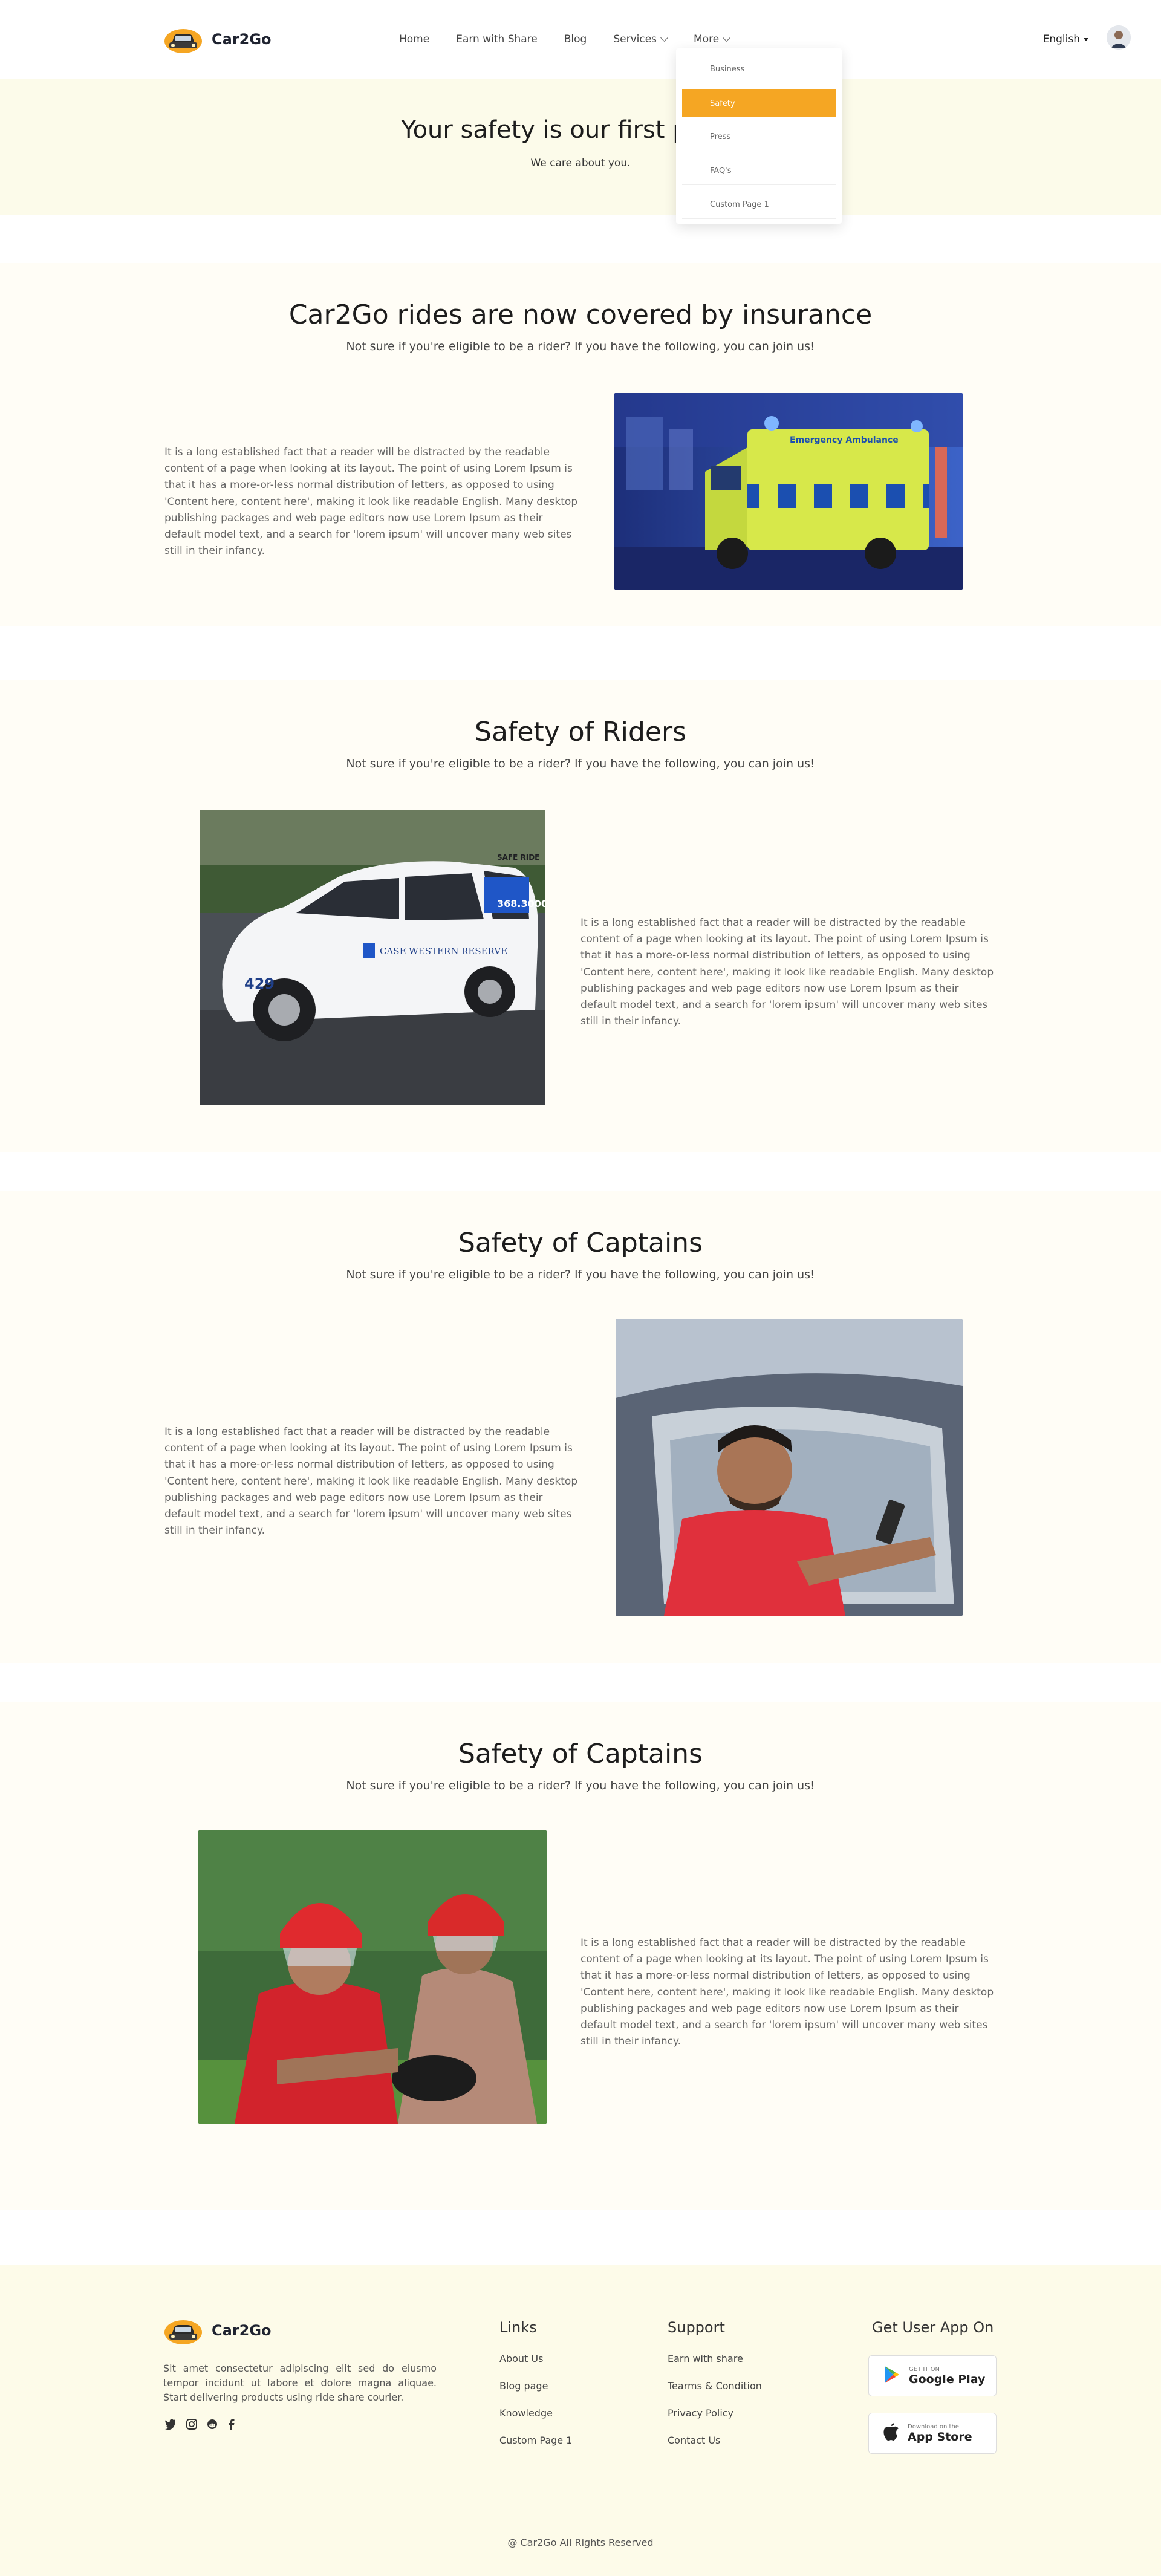  I want to click on google-play-small: GET IT ON, so click(924, 2369).